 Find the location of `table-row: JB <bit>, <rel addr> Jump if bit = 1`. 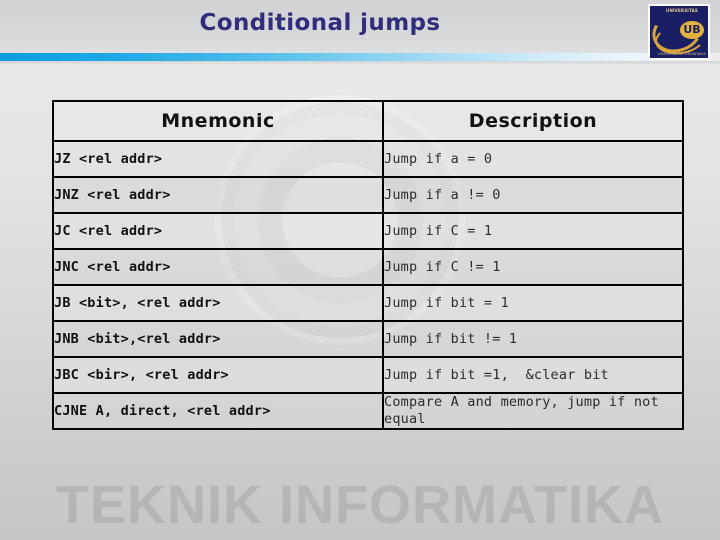

table-row: JB <bit>, <rel addr> Jump if bit = 1 is located at coordinates (368, 303).